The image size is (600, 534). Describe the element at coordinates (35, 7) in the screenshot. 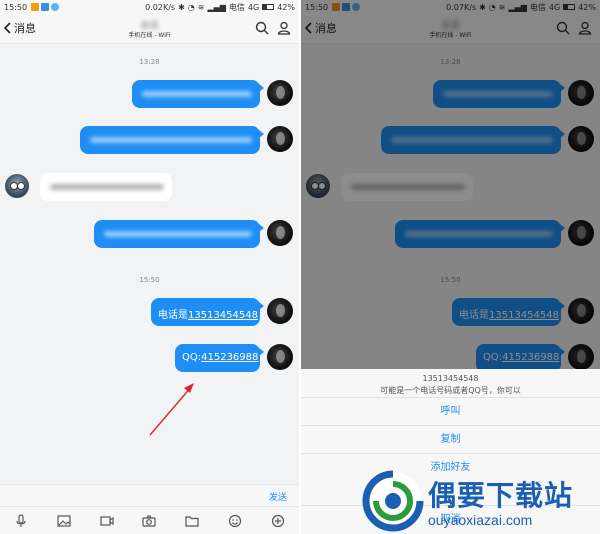

I see `notification-icon` at that location.